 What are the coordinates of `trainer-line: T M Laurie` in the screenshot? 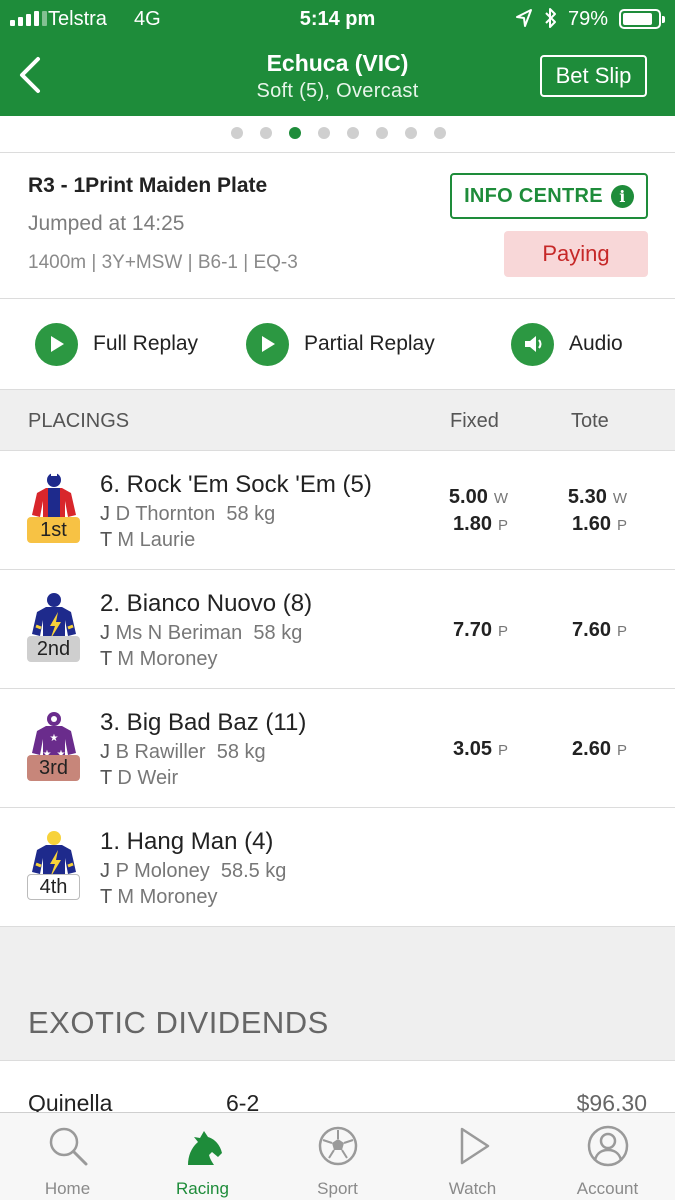 It's located at (148, 540).